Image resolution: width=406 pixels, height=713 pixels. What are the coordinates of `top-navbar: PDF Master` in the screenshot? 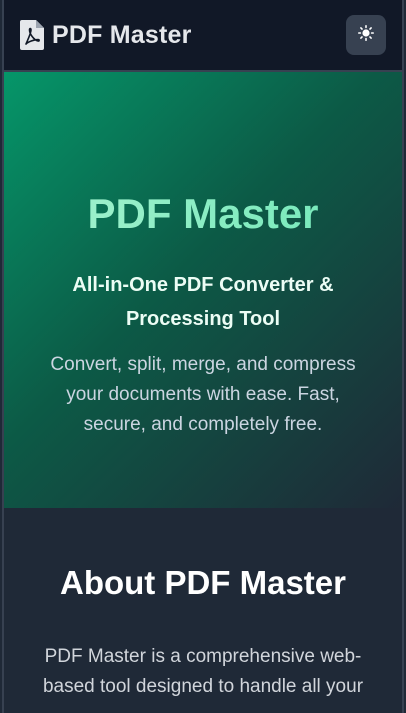 It's located at (203, 36).